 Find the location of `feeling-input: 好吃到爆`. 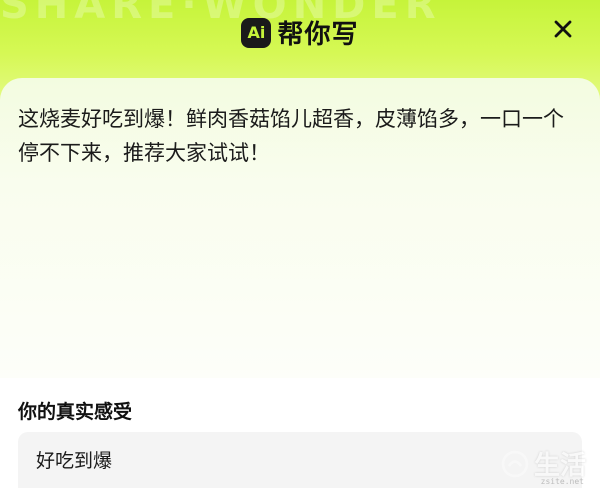

feeling-input: 好吃到爆 is located at coordinates (300, 460).